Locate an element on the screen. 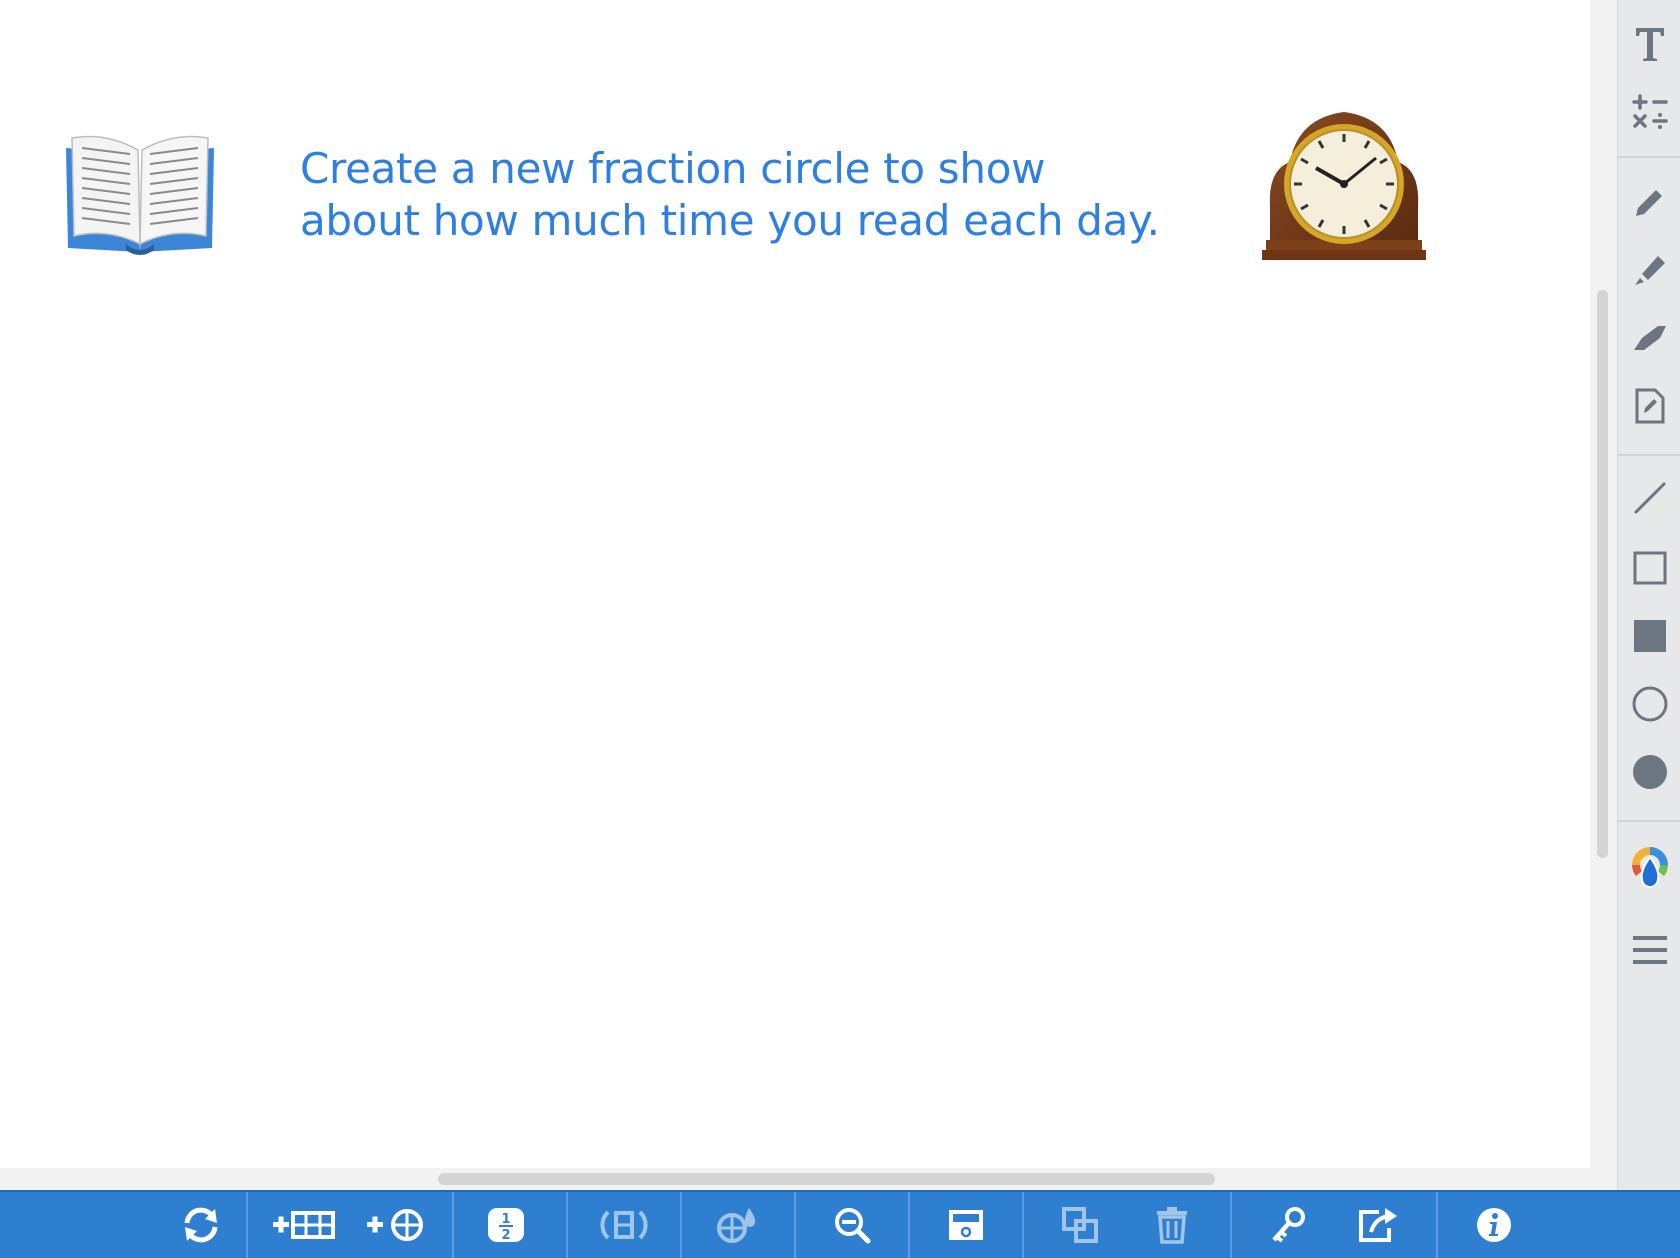  delete-button is located at coordinates (1172, 1225).